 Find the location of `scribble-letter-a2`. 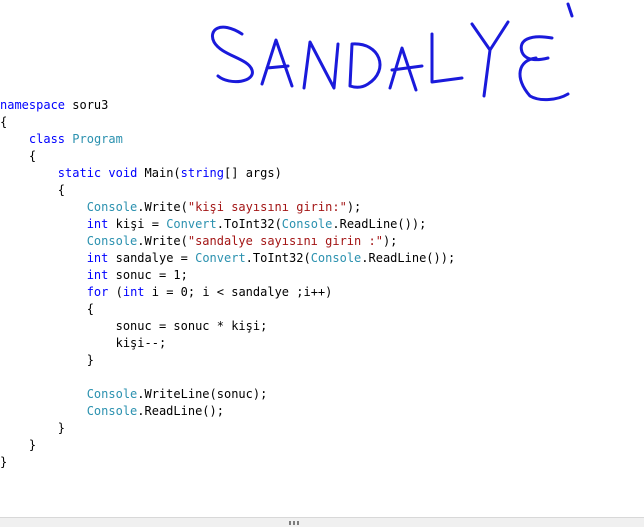

scribble-letter-a2 is located at coordinates (406, 69).